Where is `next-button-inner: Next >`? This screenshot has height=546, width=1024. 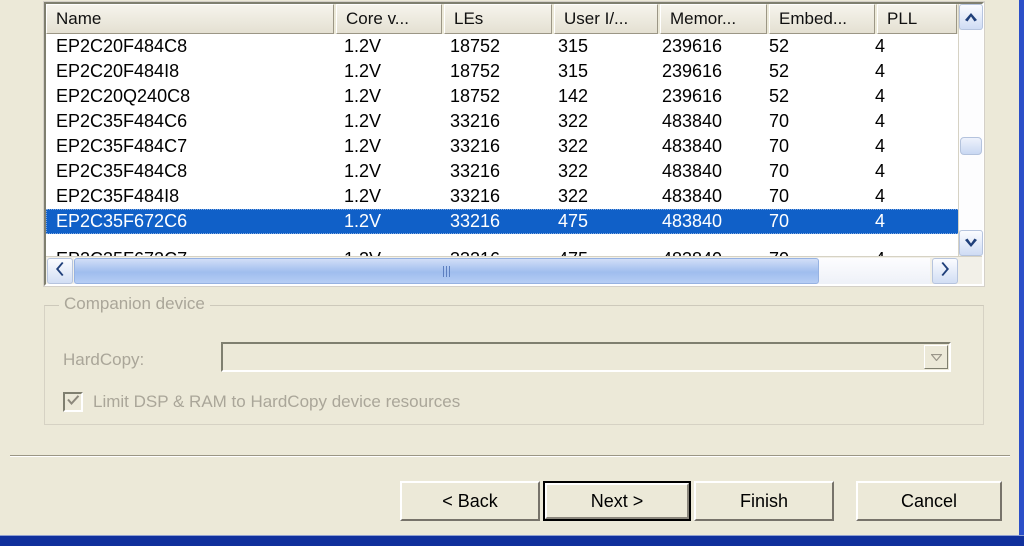 next-button-inner: Next > is located at coordinates (617, 501).